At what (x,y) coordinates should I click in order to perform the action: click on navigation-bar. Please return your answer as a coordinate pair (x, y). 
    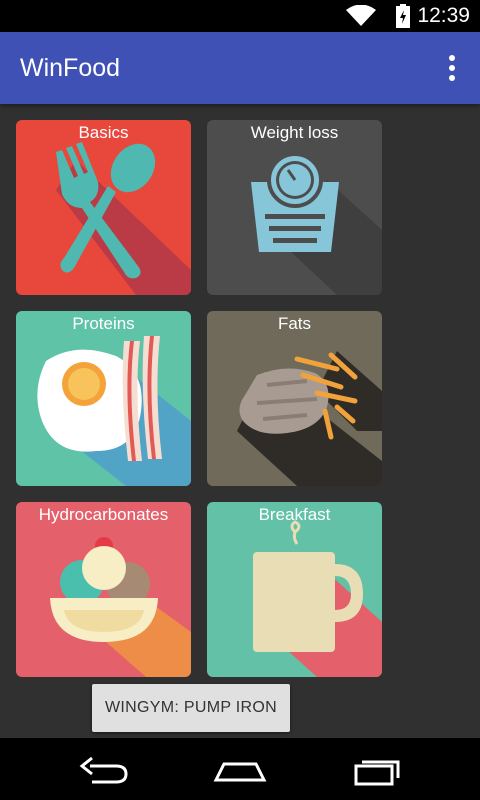
    Looking at the image, I should click on (240, 769).